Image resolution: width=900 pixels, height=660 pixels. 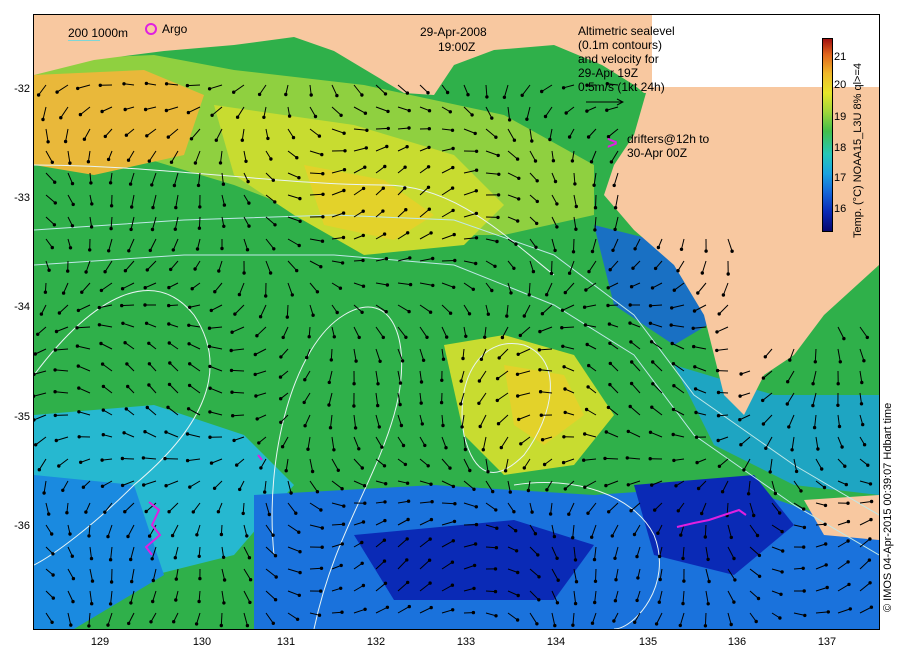 What do you see at coordinates (175, 29) in the screenshot?
I see `argo-legend-label: Argo` at bounding box center [175, 29].